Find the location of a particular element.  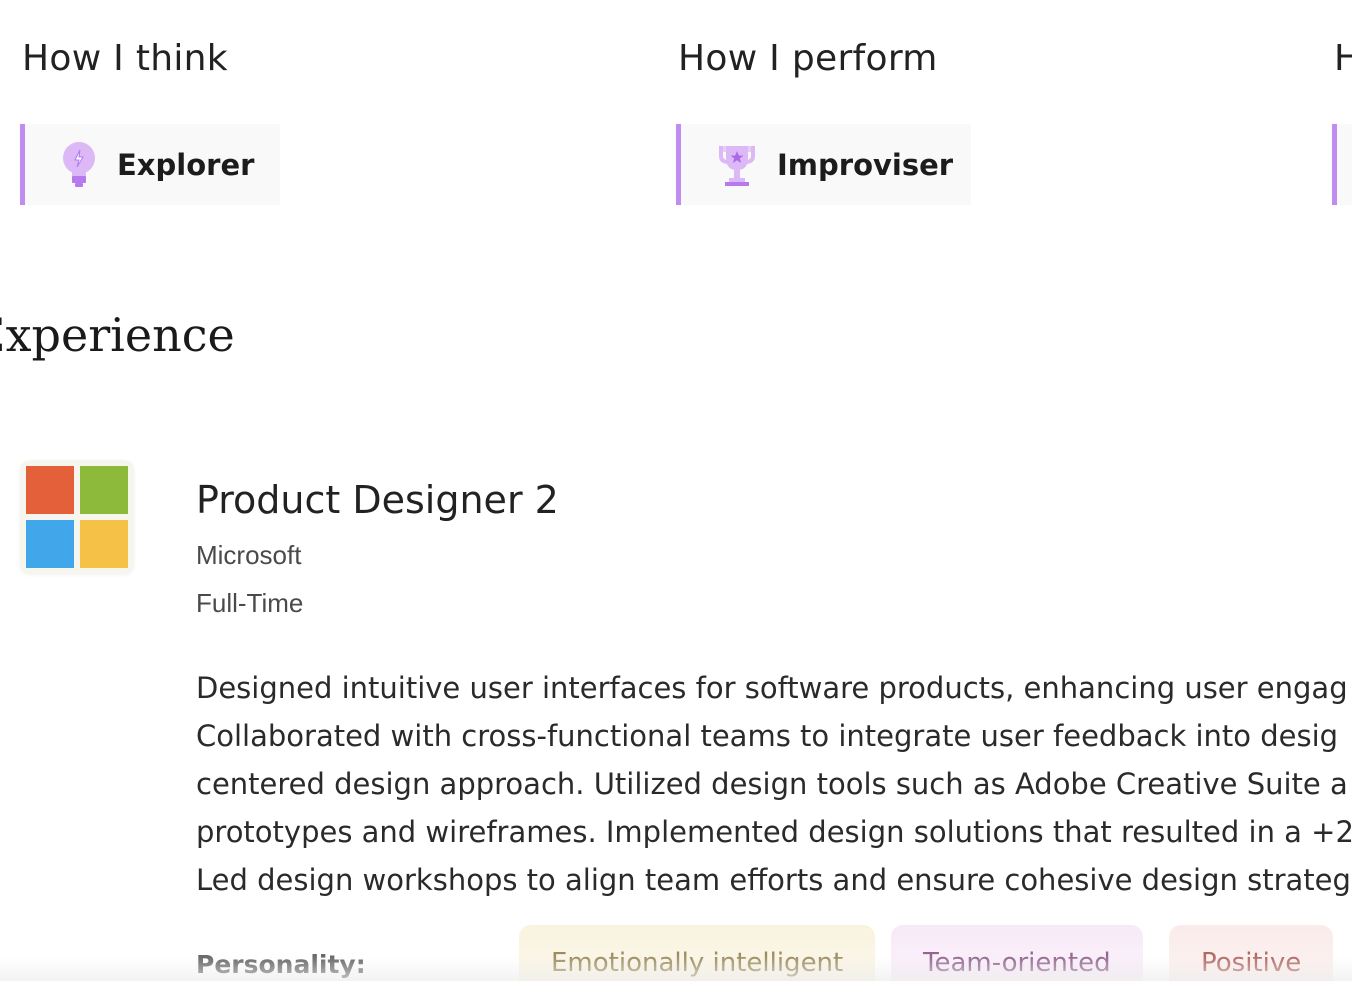

trait-heading: H is located at coordinates (1343, 58).